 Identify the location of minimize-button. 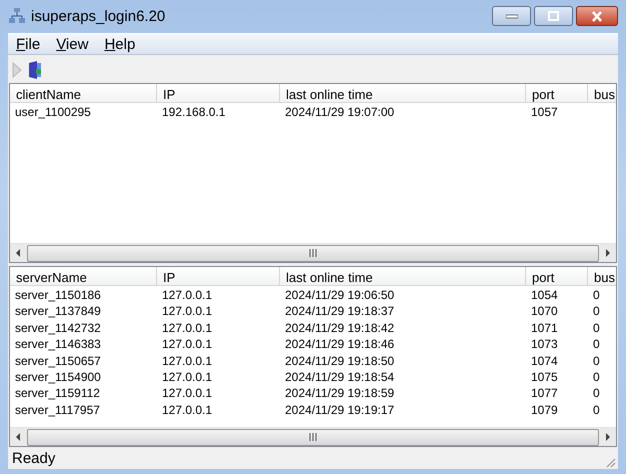
(511, 16).